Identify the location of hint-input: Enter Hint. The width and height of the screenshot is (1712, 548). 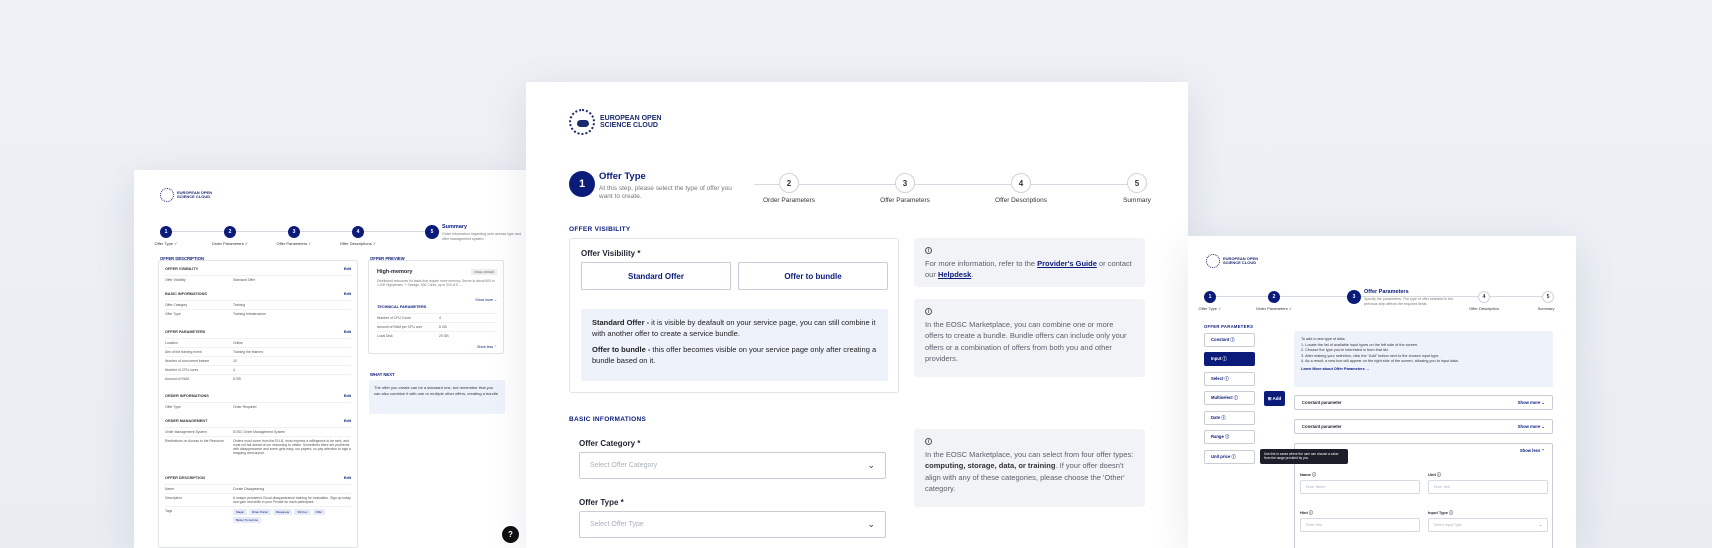
(1360, 525).